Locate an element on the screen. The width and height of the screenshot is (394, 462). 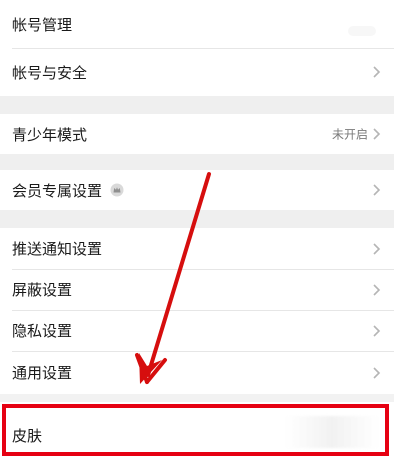
vip-crown-icon is located at coordinates (117, 190).